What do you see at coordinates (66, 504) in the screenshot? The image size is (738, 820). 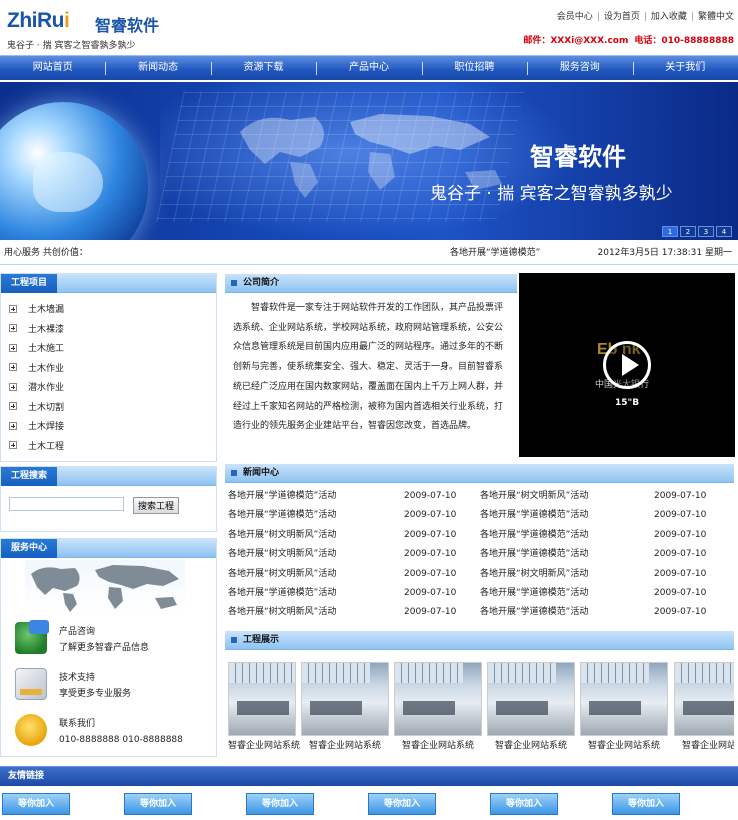 I see `project-search-input` at bounding box center [66, 504].